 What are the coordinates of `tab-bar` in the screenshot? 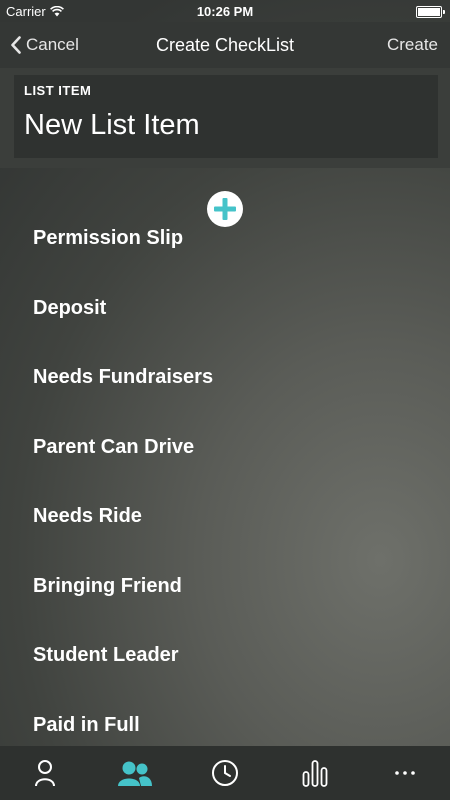 It's located at (225, 773).